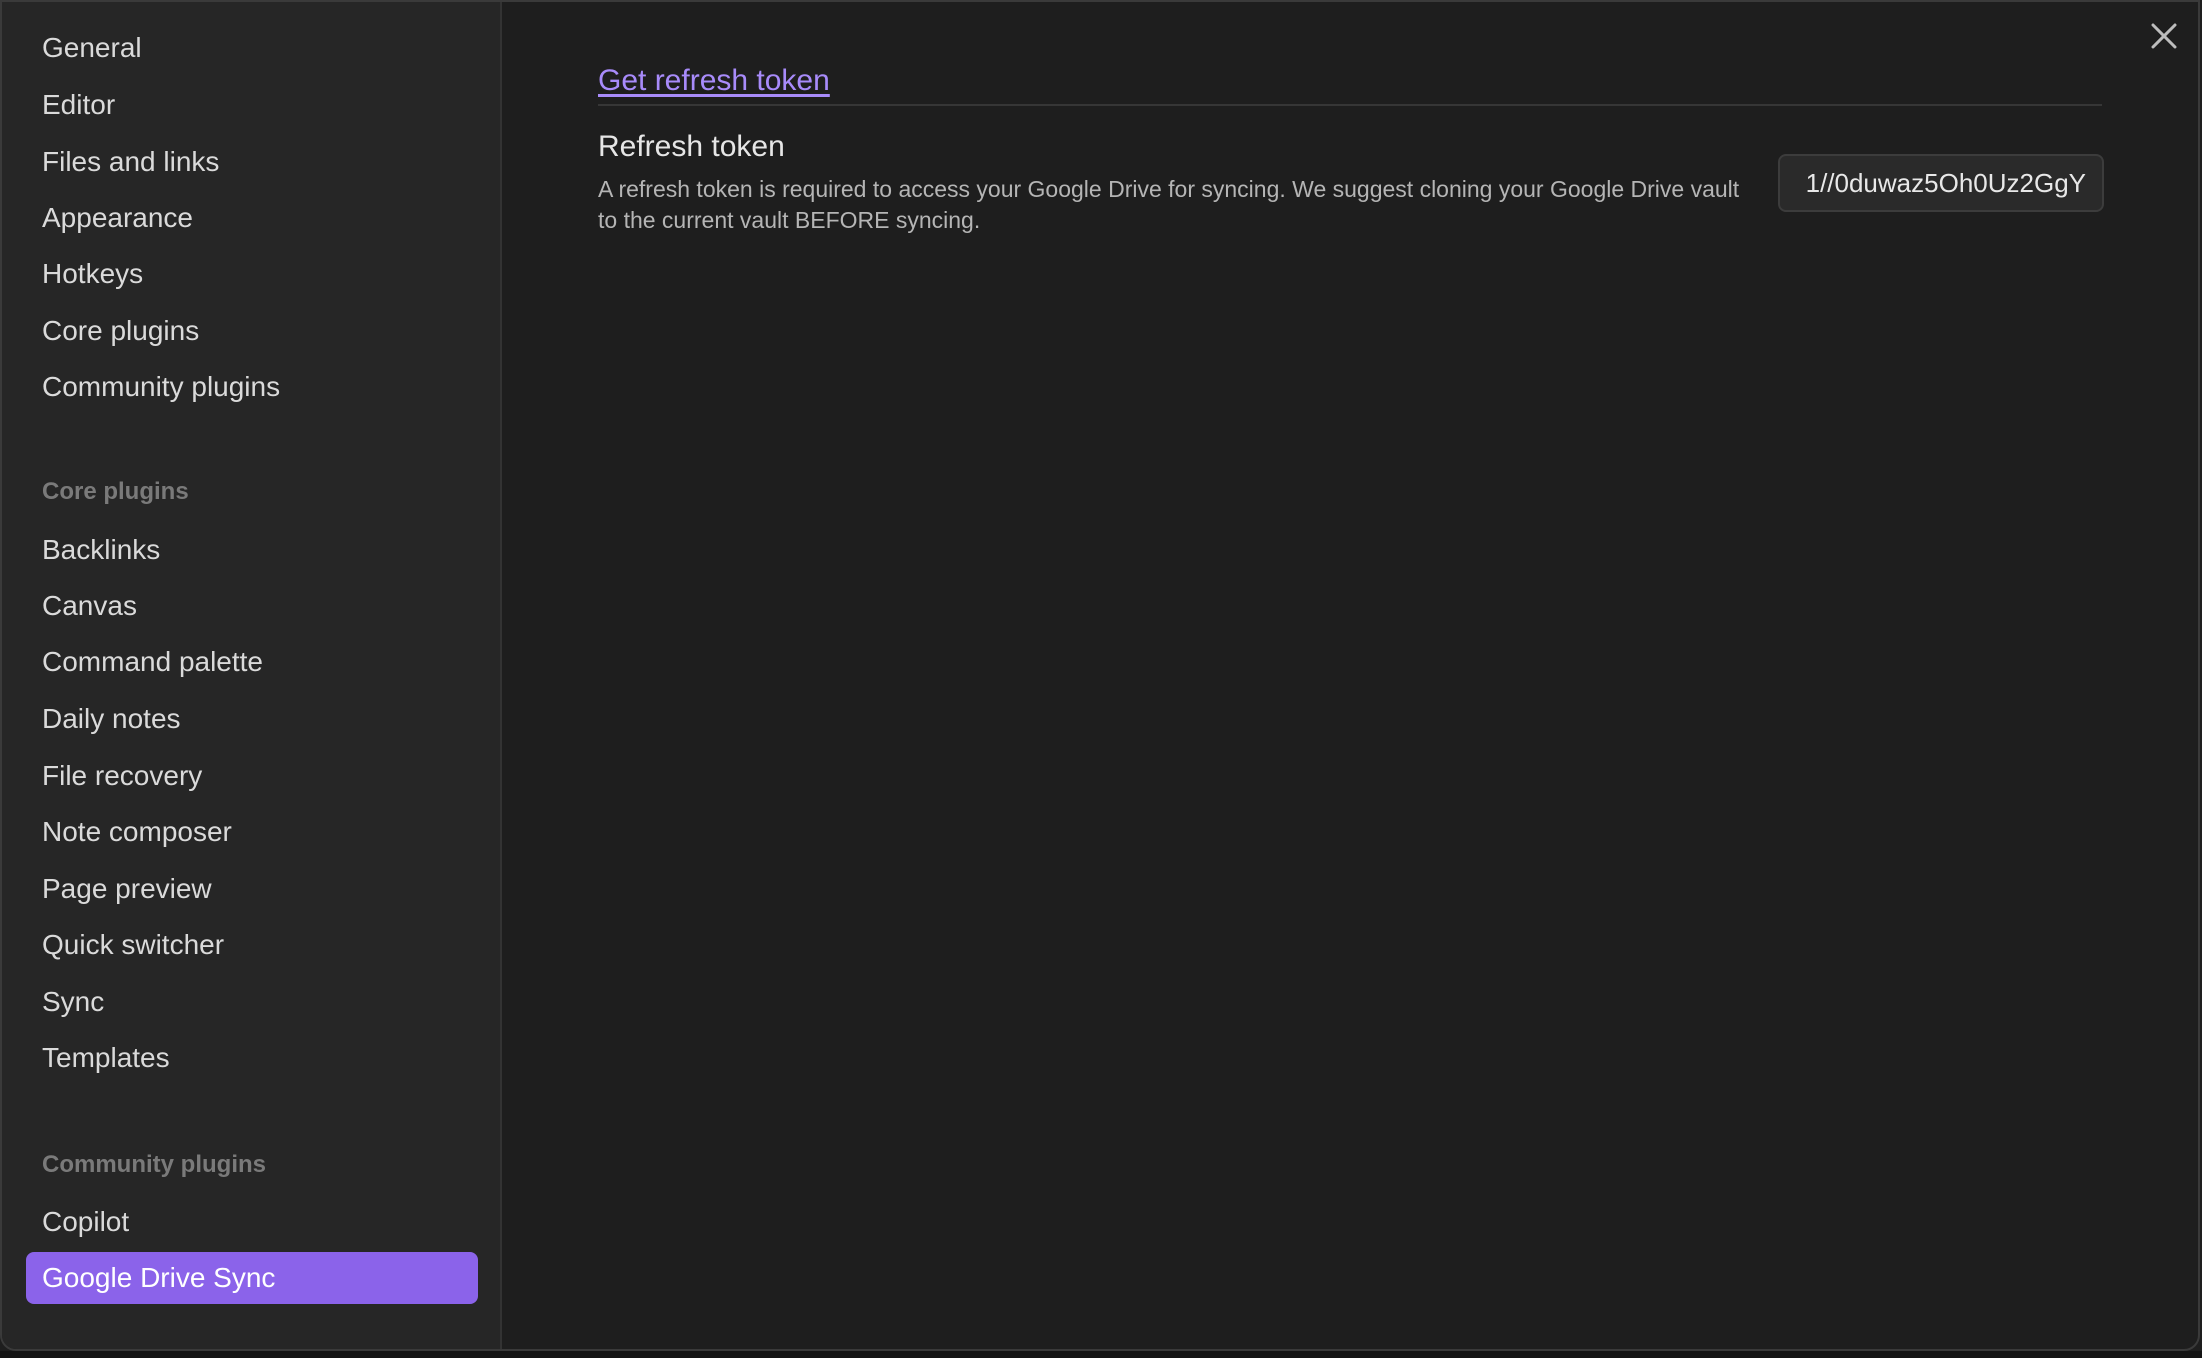 The image size is (2202, 1358). What do you see at coordinates (252, 162) in the screenshot?
I see `sidebar-item-files-and-links: Files and links` at bounding box center [252, 162].